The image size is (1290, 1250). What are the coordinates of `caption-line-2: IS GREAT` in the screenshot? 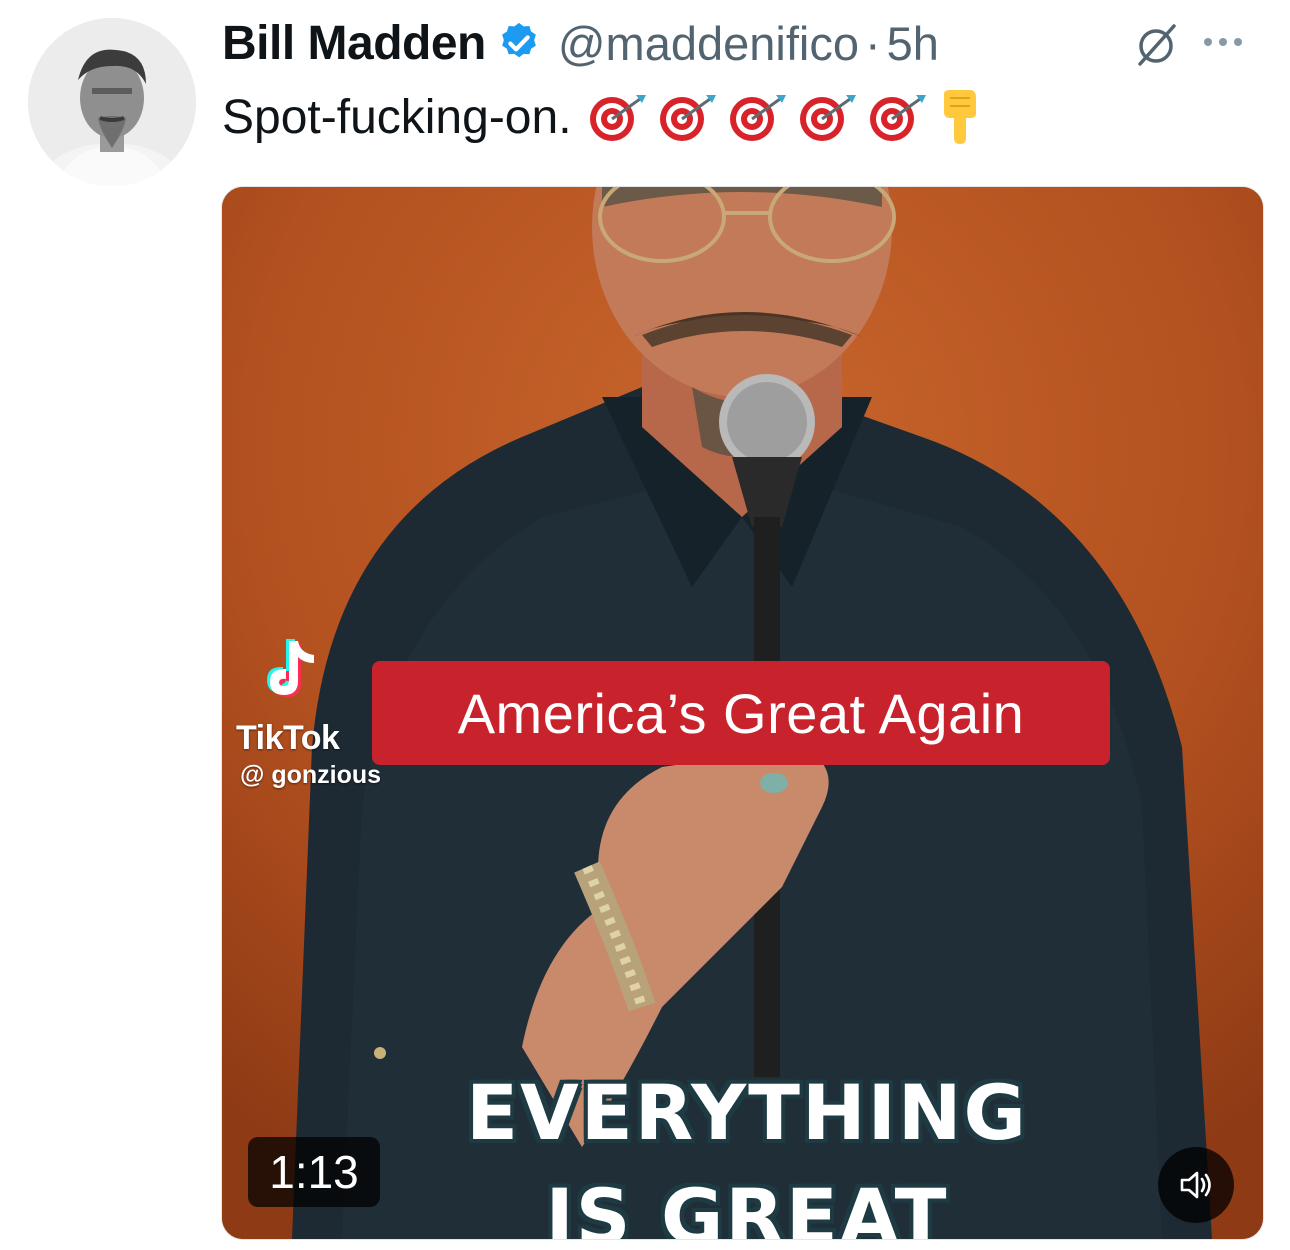 It's located at (747, 1206).